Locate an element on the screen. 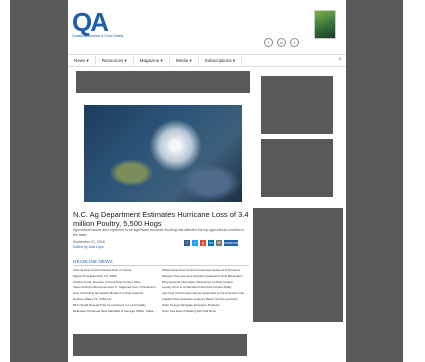 The image size is (425, 362). social-links: t in f is located at coordinates (281, 42).